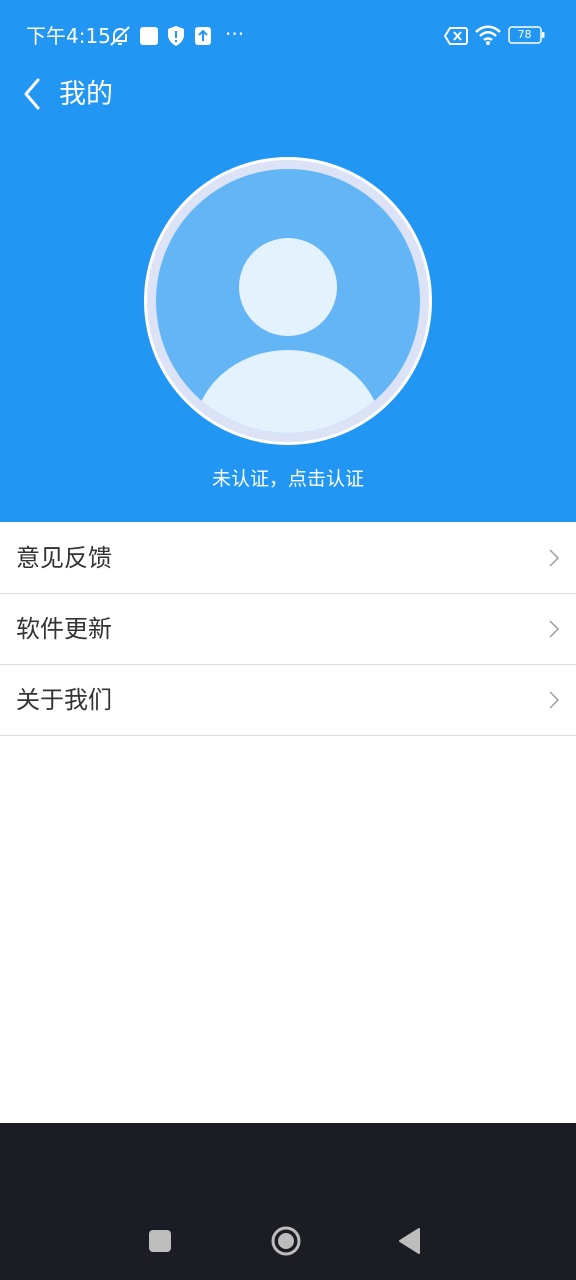  What do you see at coordinates (120, 36) in the screenshot?
I see `bell-off-icon` at bounding box center [120, 36].